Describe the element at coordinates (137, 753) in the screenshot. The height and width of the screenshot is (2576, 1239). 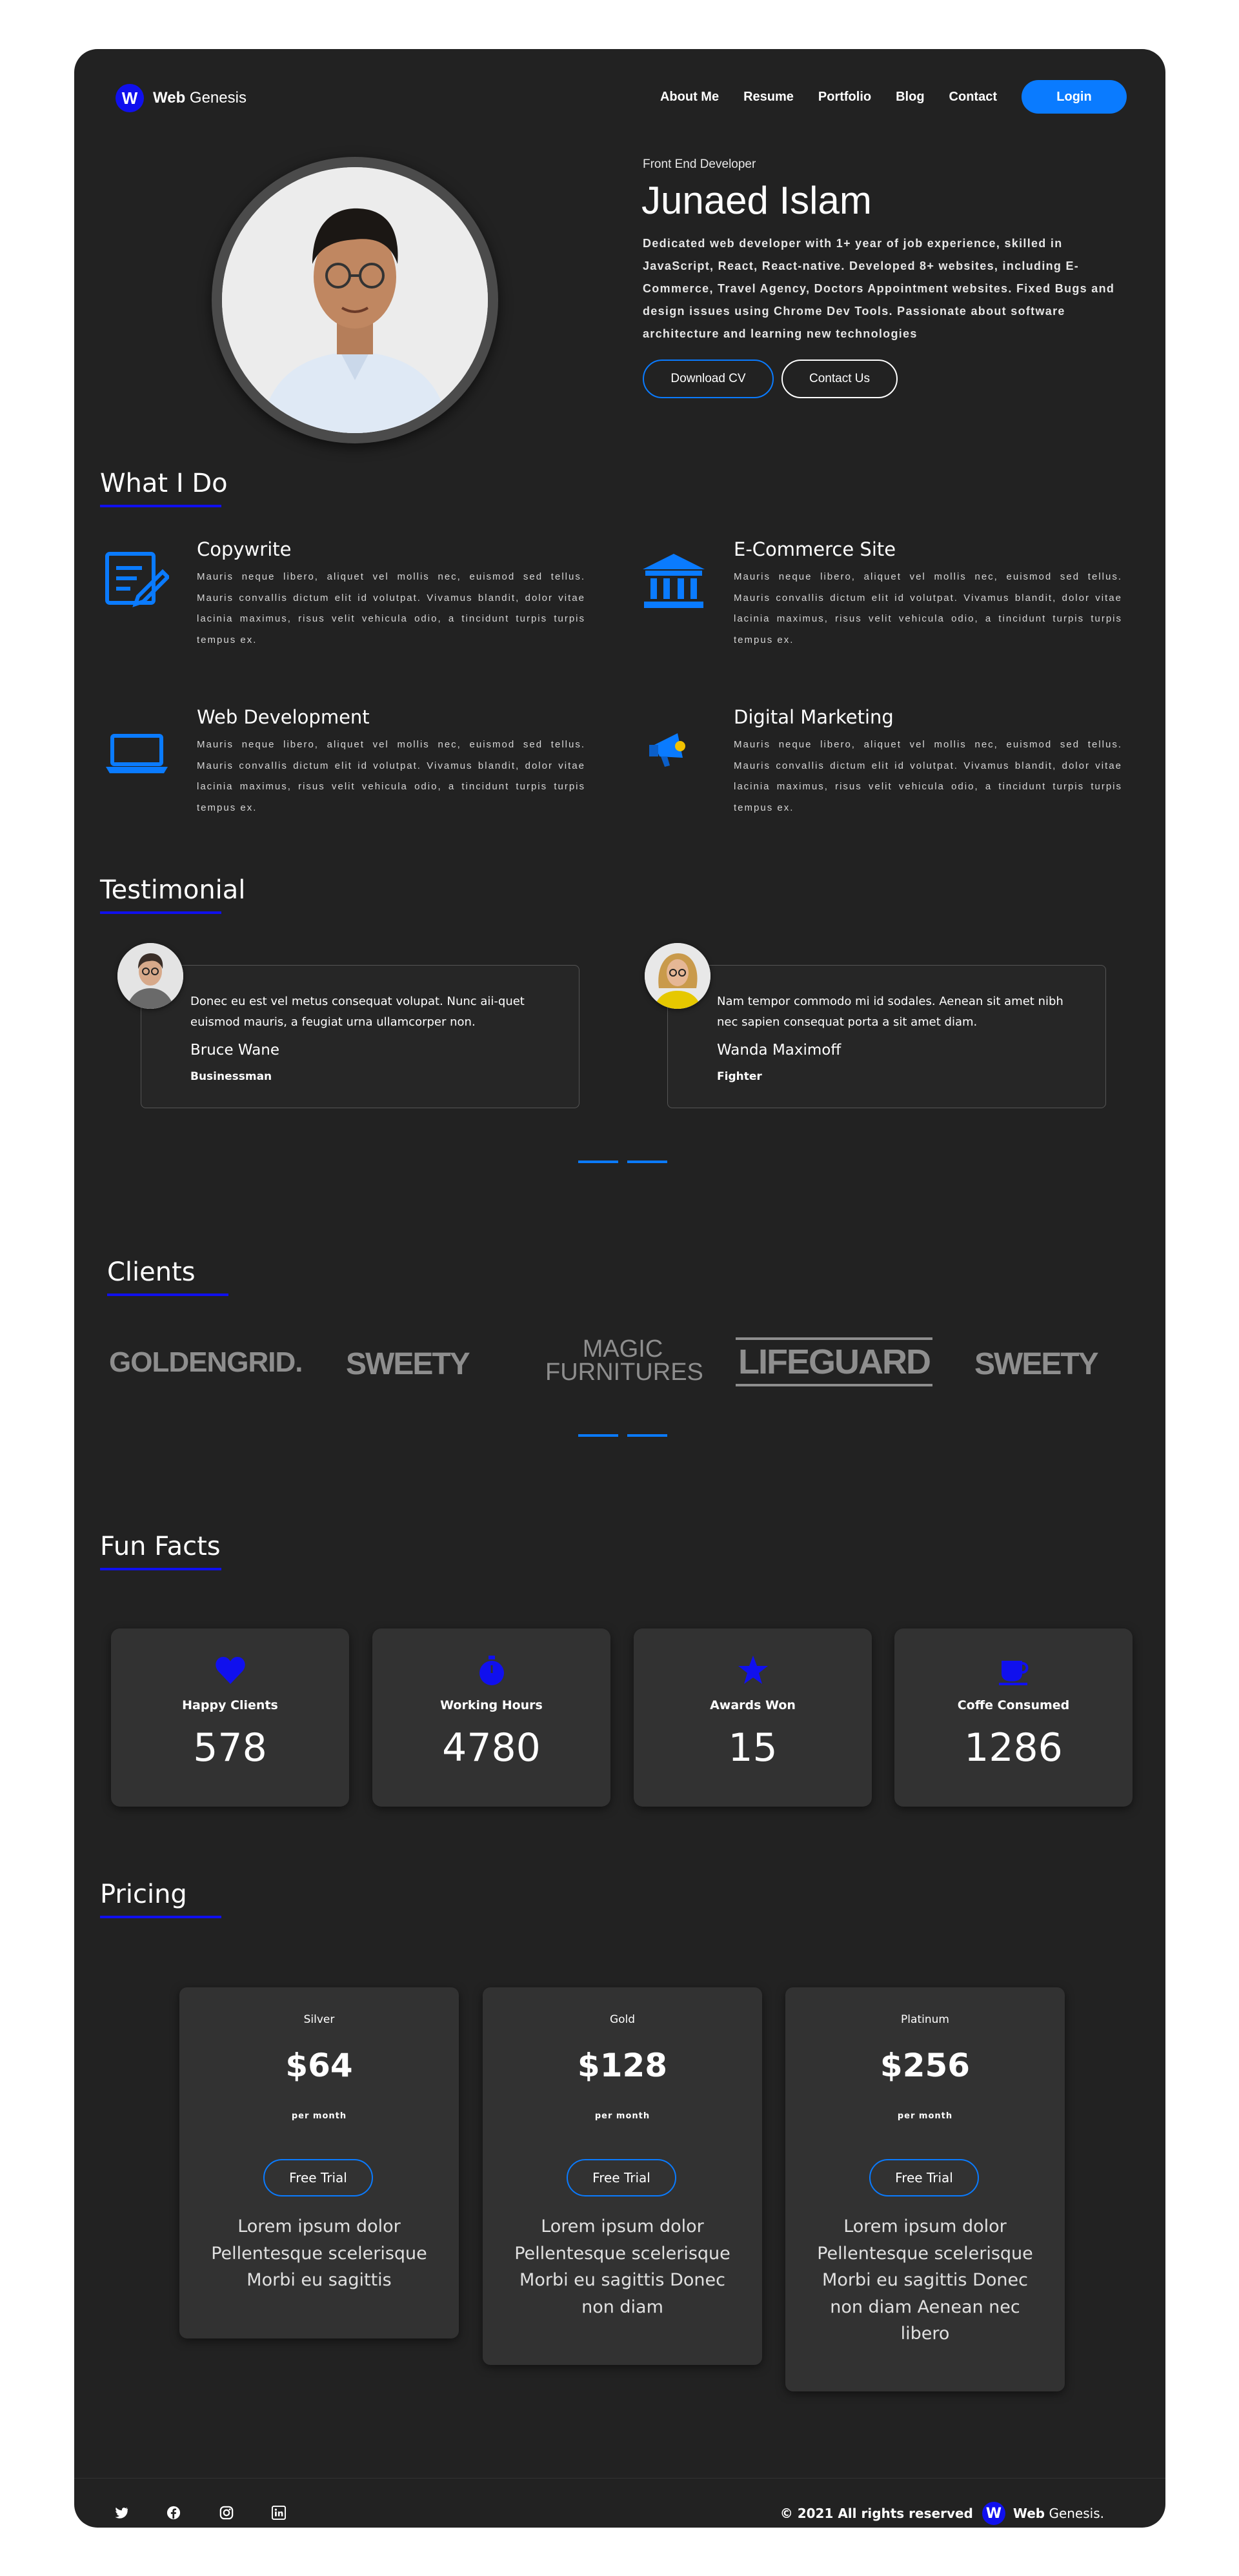
I see `laptop-icon` at that location.